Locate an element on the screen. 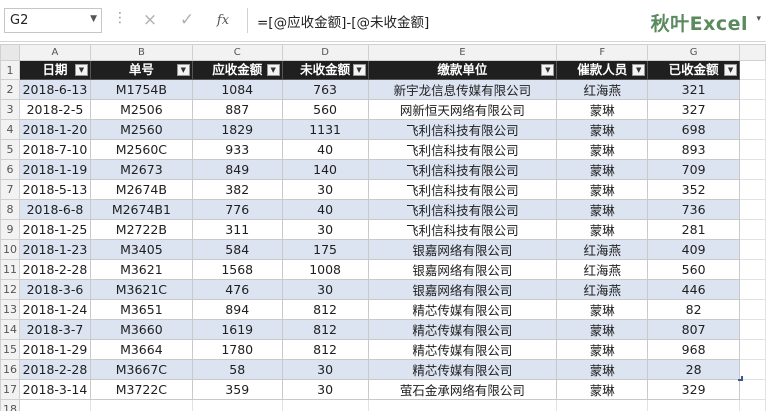 This screenshot has height=411, width=766. table-cell: M3667C is located at coordinates (141, 369).